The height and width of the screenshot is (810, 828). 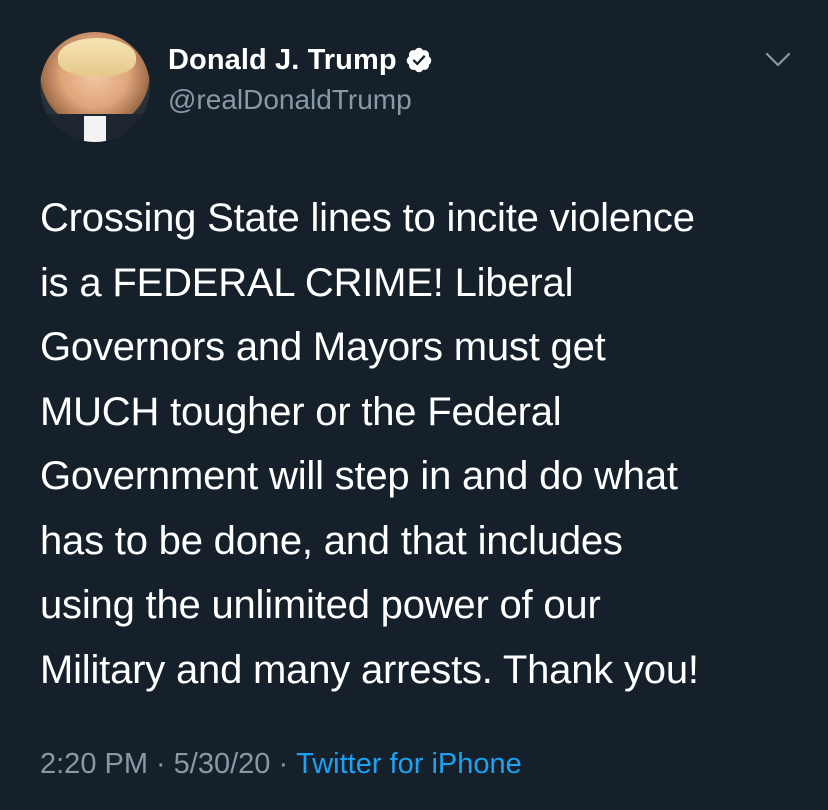 I want to click on author-avatar, so click(x=95, y=87).